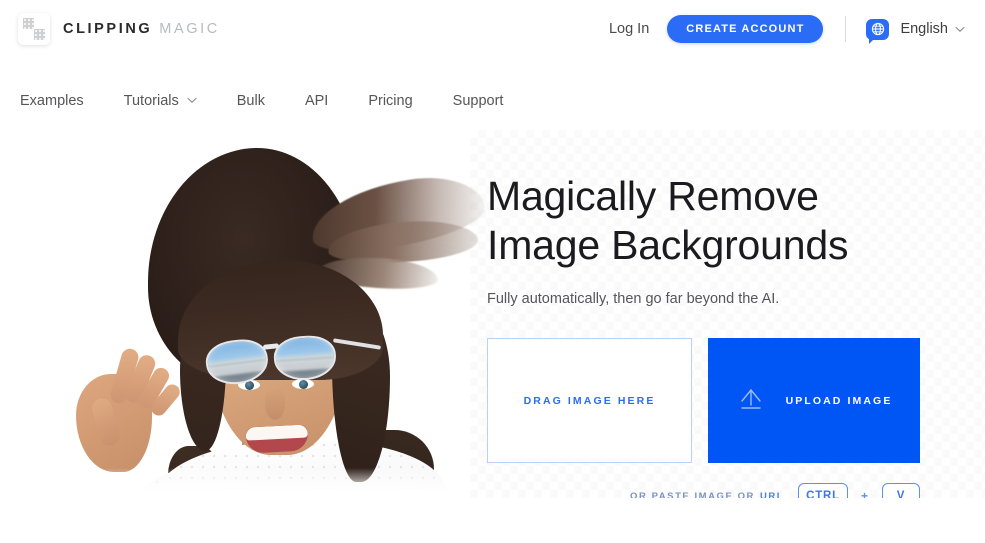 This screenshot has height=543, width=985. What do you see at coordinates (707, 221) in the screenshot?
I see `page-title: Magically Remove Image Backgrounds` at bounding box center [707, 221].